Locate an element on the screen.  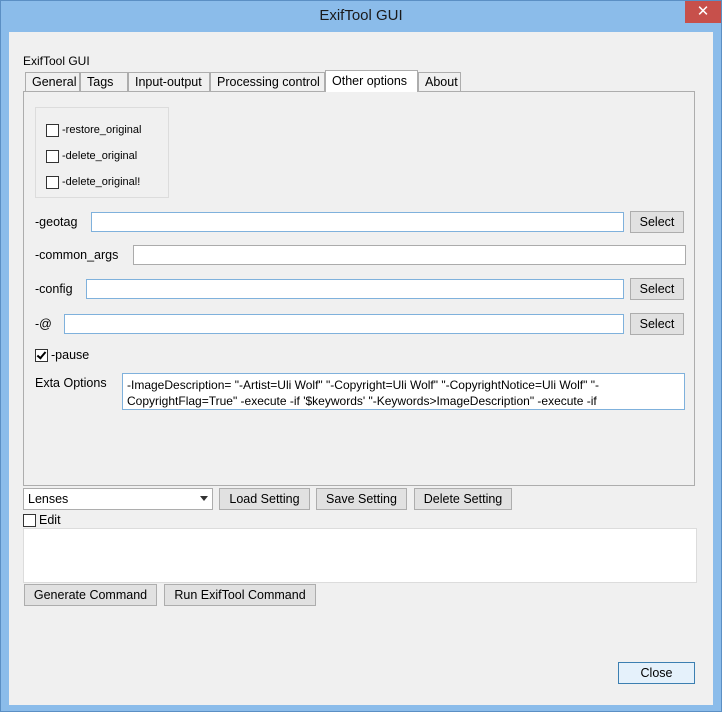
config-label: -config is located at coordinates (54, 289).